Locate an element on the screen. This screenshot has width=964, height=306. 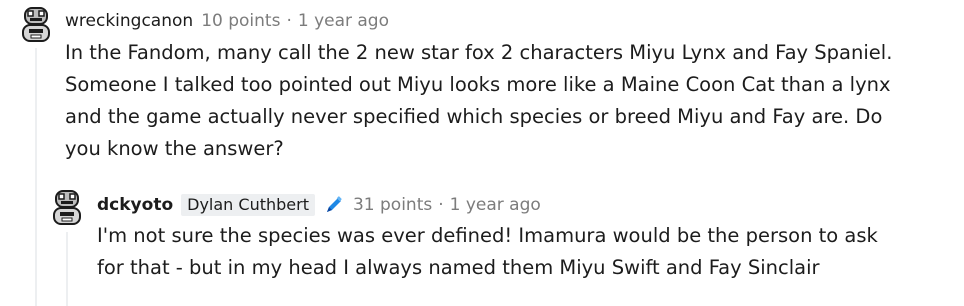
comment-meta: wreckingcanon 10 points · 1 year ago is located at coordinates (227, 21).